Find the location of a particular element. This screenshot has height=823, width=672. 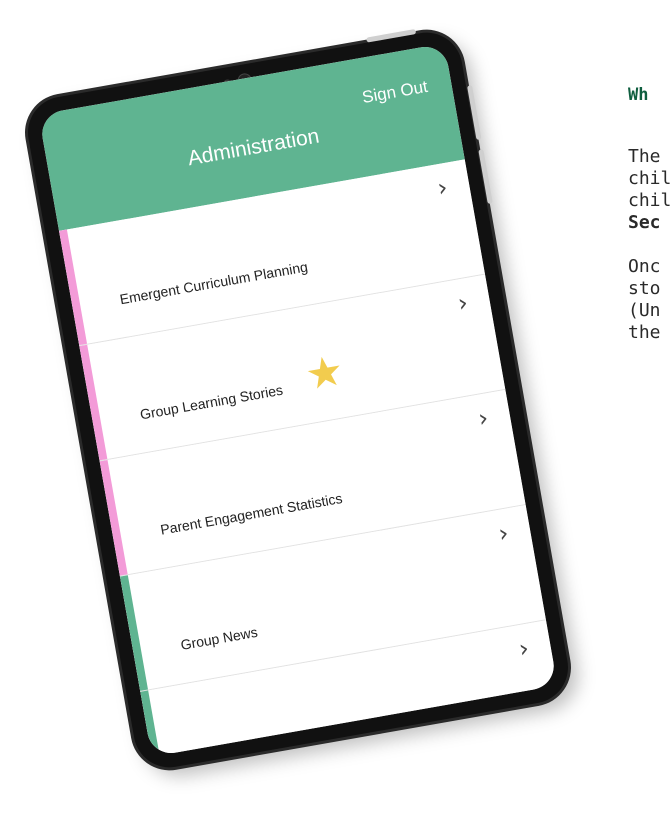

star-icon: ★ is located at coordinates (324, 372).